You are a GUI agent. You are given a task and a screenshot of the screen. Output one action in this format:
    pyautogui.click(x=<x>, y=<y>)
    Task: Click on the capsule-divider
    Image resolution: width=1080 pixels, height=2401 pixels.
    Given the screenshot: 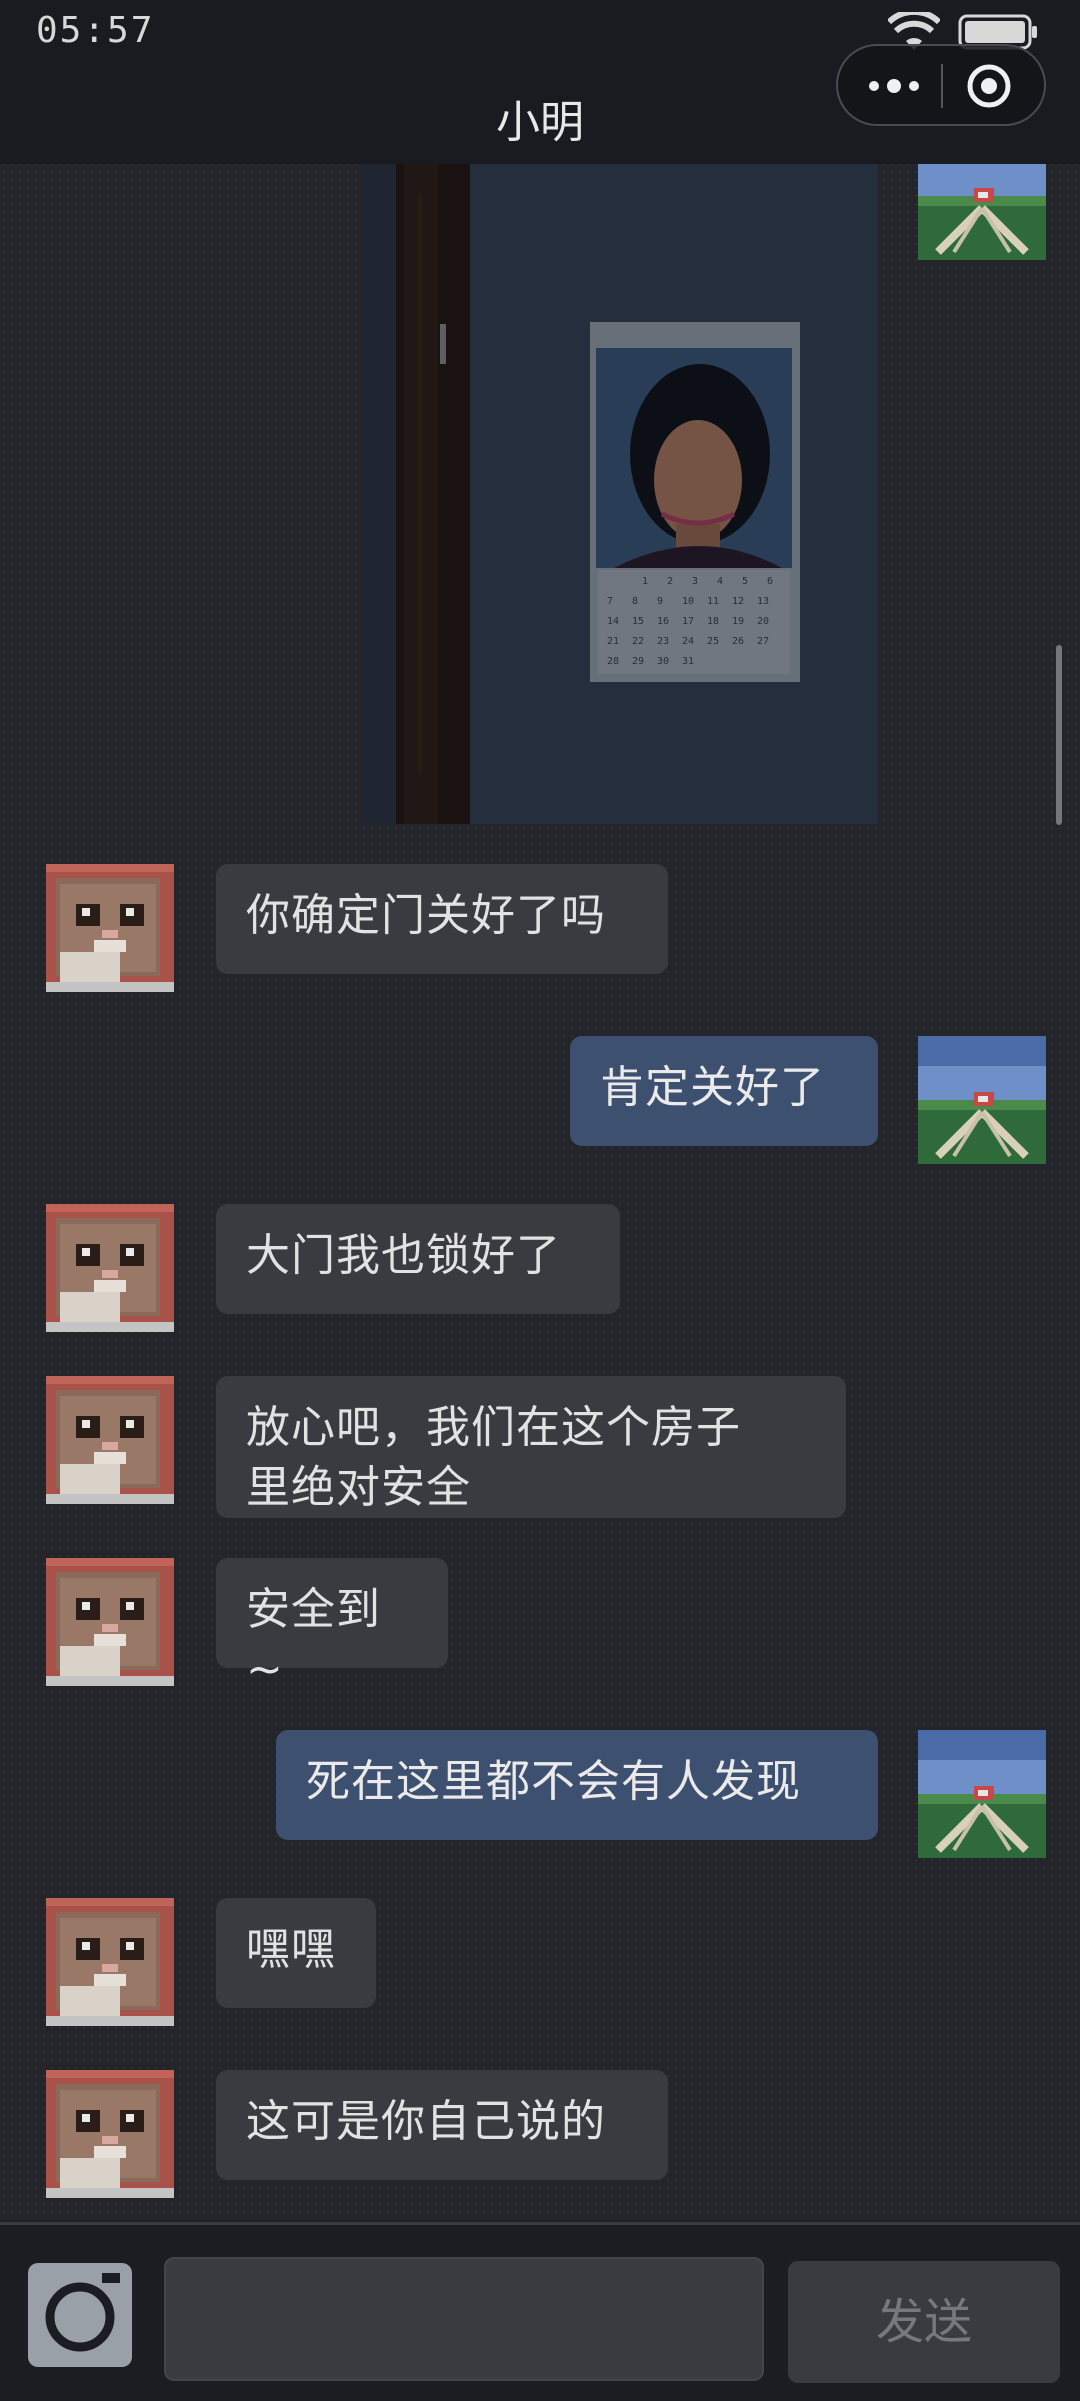 What is the action you would take?
    pyautogui.click(x=942, y=86)
    